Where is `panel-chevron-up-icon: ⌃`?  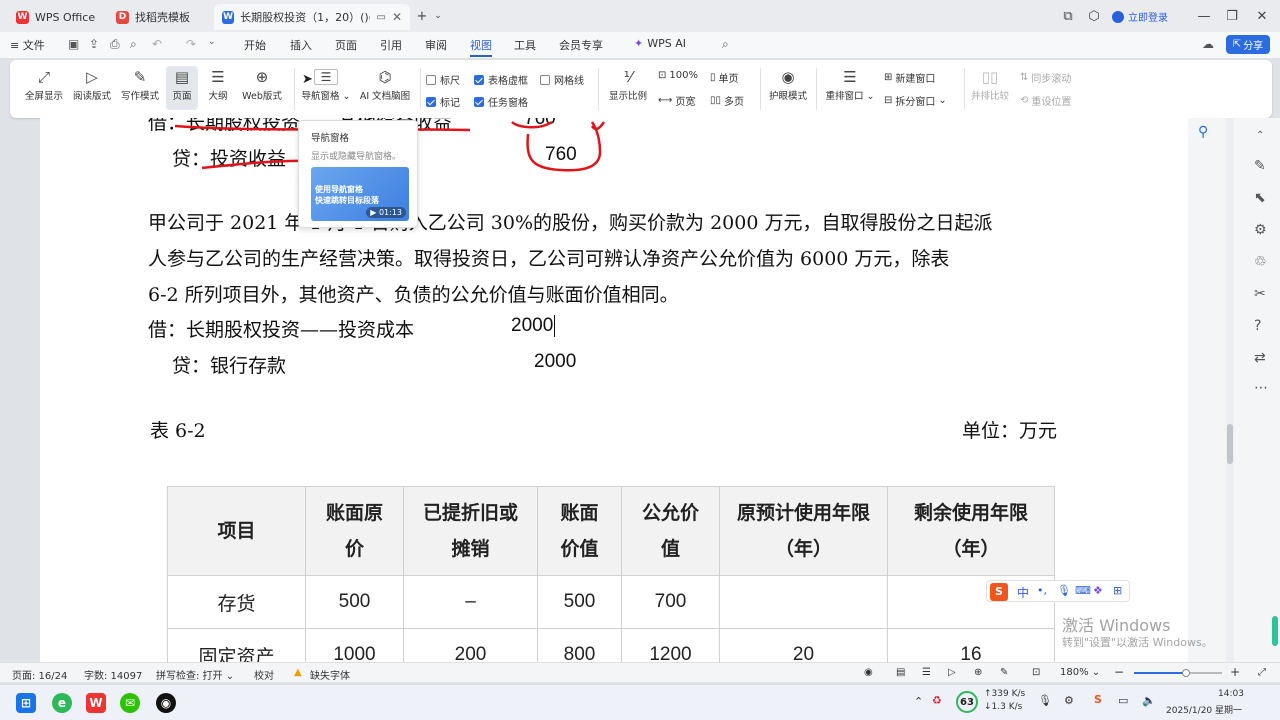 panel-chevron-up-icon: ⌃ is located at coordinates (1260, 135).